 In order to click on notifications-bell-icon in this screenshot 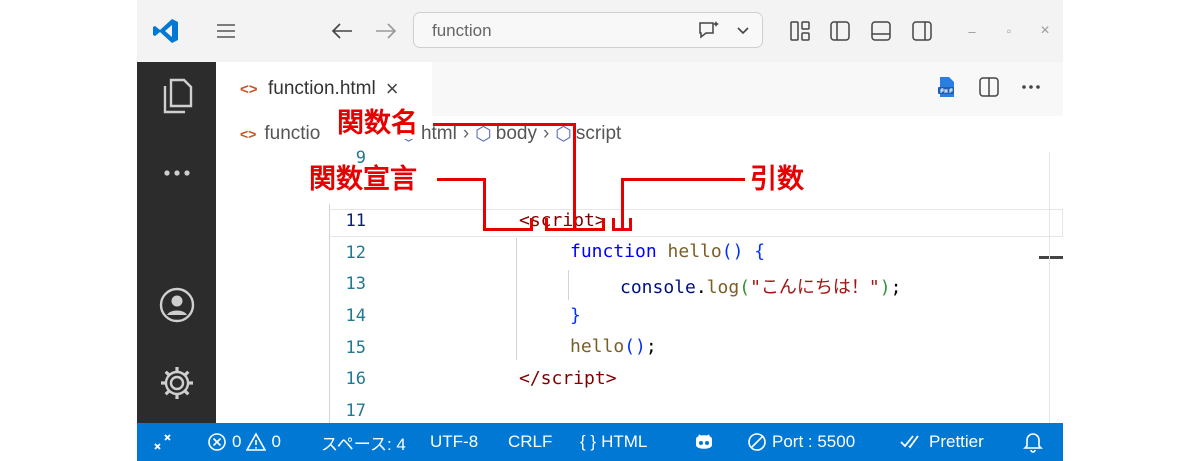, I will do `click(1033, 442)`.